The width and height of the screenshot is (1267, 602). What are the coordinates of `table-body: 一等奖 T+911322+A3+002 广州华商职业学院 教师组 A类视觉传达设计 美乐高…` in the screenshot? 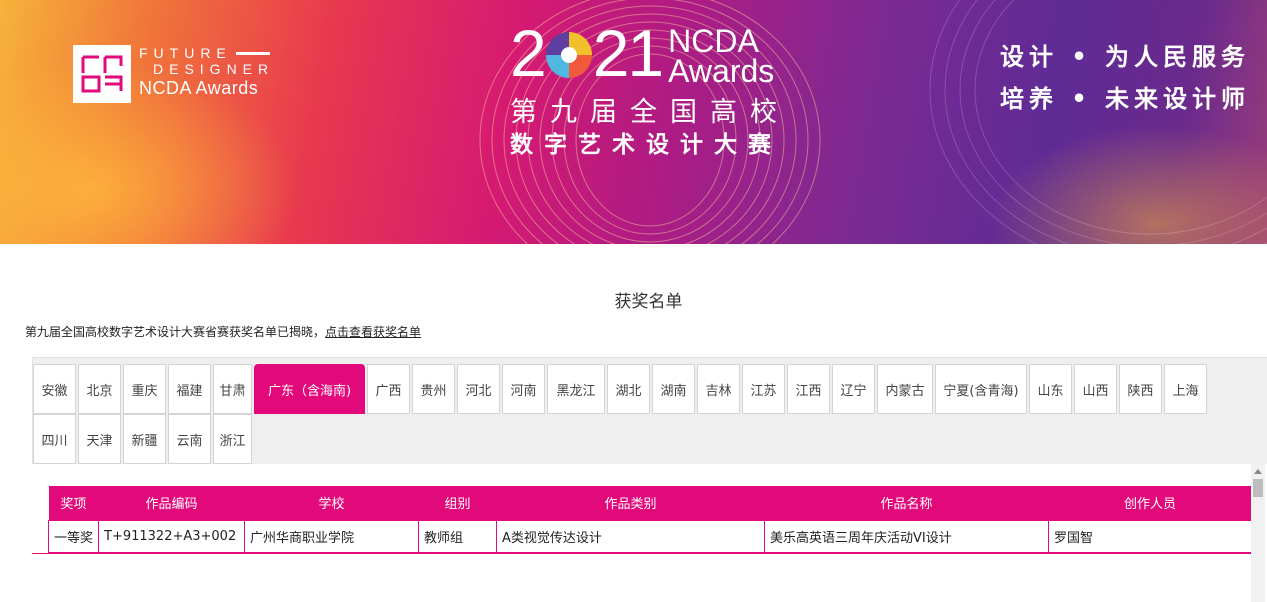 It's located at (649, 536).